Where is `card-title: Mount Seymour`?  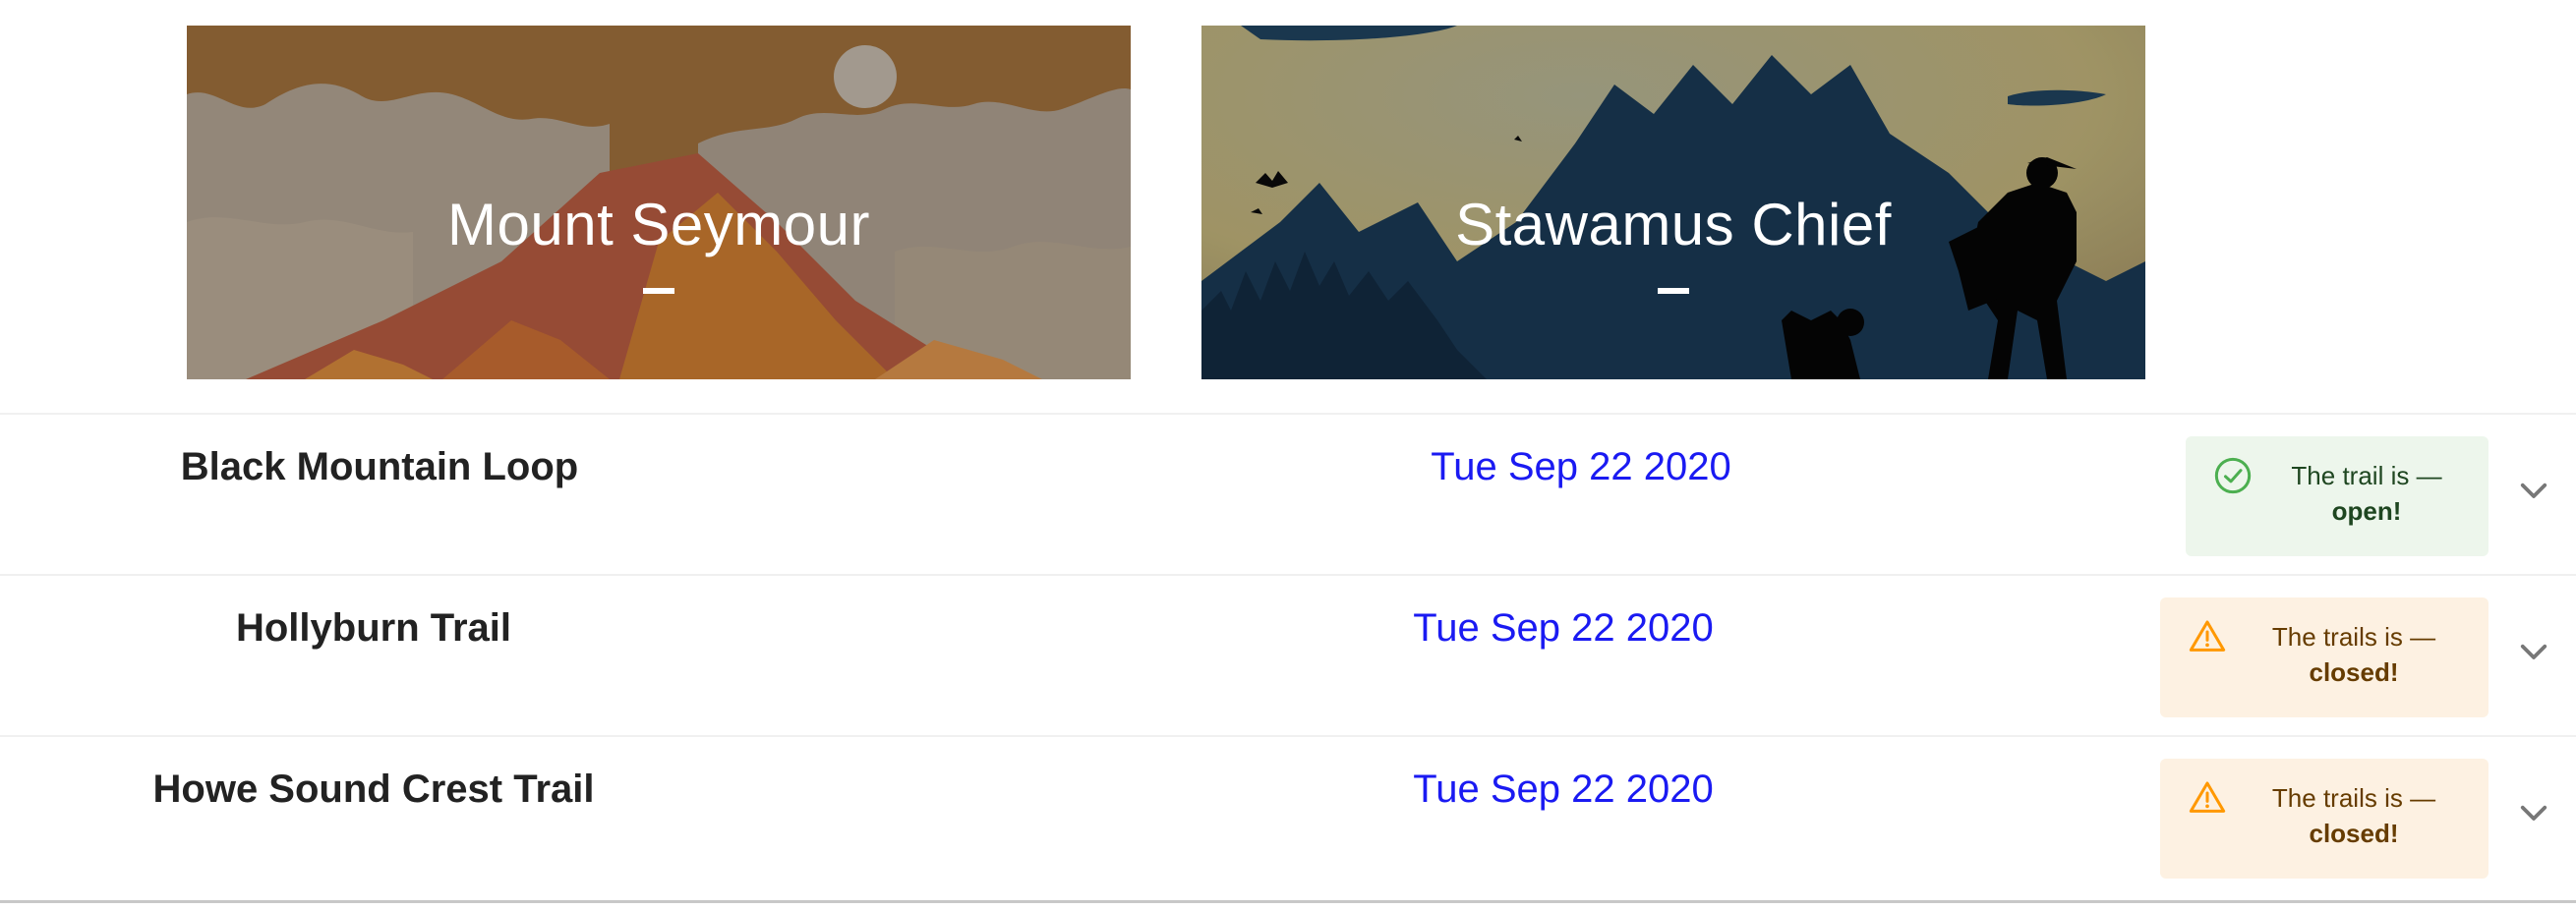
card-title: Mount Seymour is located at coordinates (658, 224).